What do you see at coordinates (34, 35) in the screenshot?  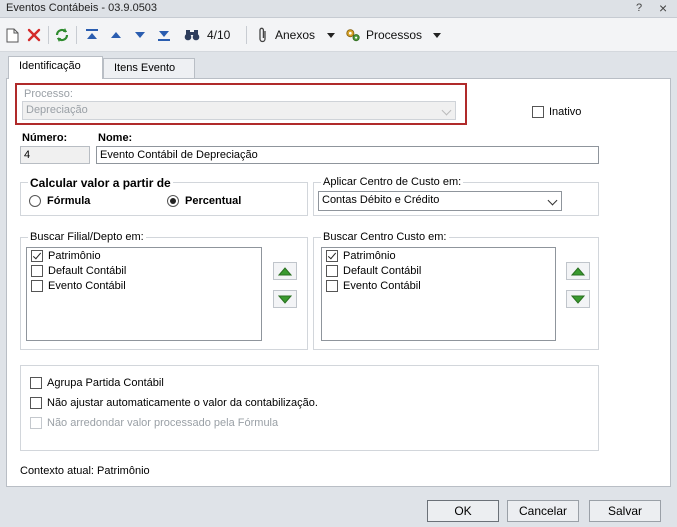 I see `delete-icon` at bounding box center [34, 35].